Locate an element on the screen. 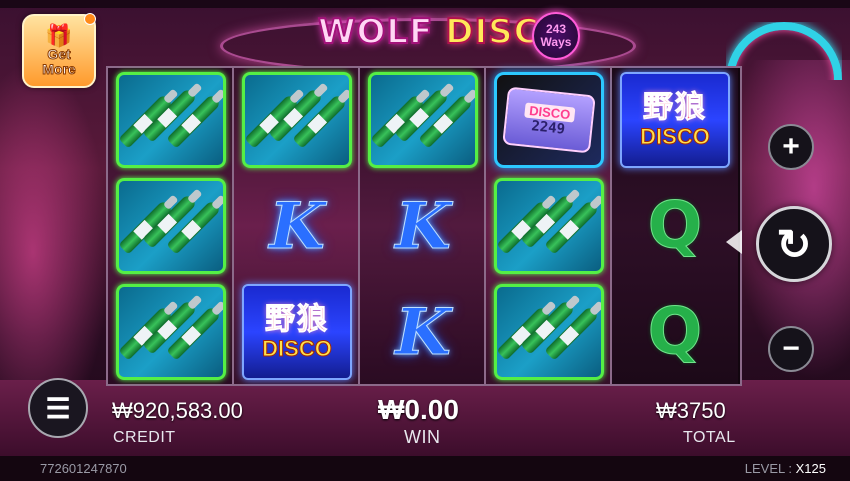  ways-label: Ways is located at coordinates (556, 42).